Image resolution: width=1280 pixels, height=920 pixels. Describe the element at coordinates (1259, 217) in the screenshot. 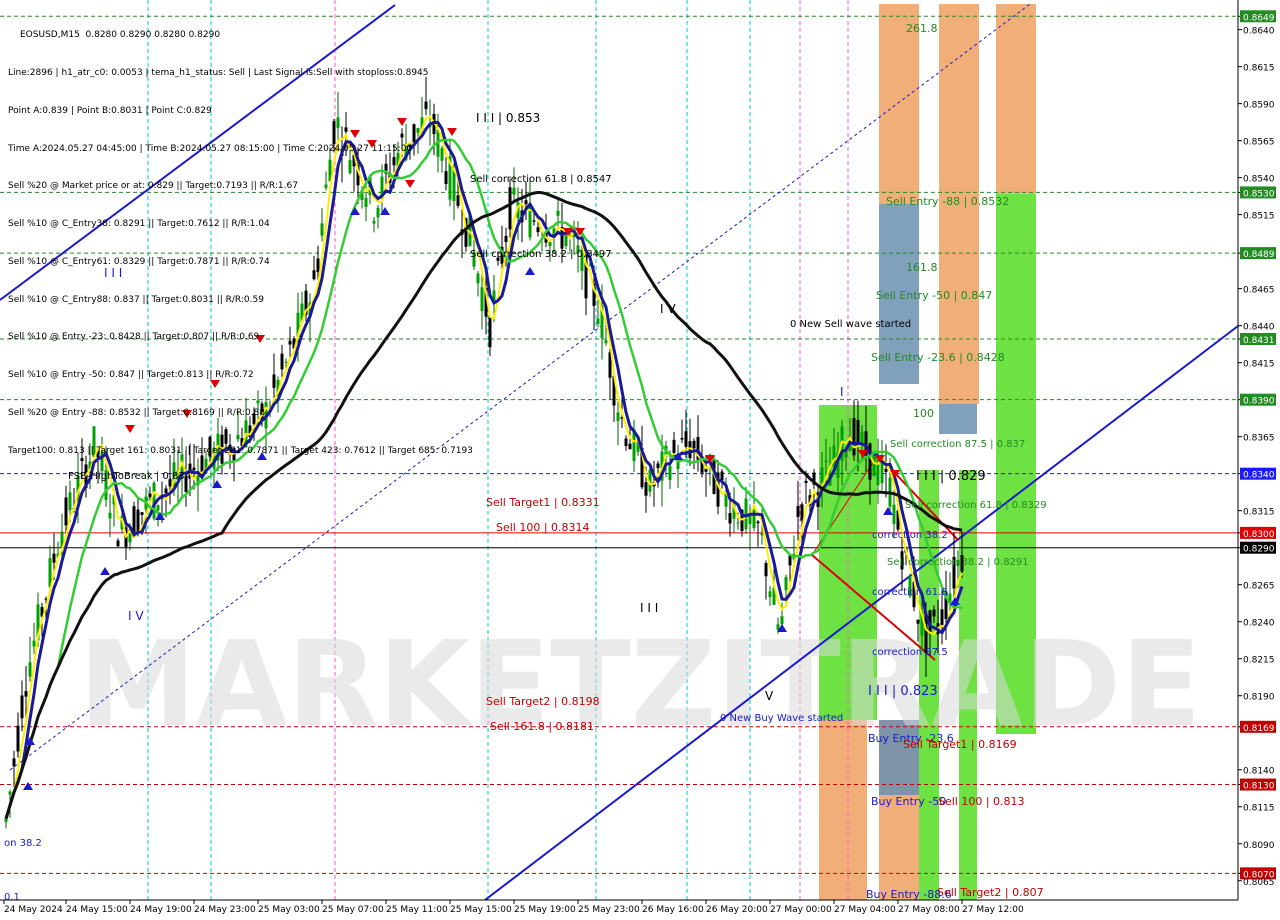

I see `y-tick-label: 0.8515` at that location.